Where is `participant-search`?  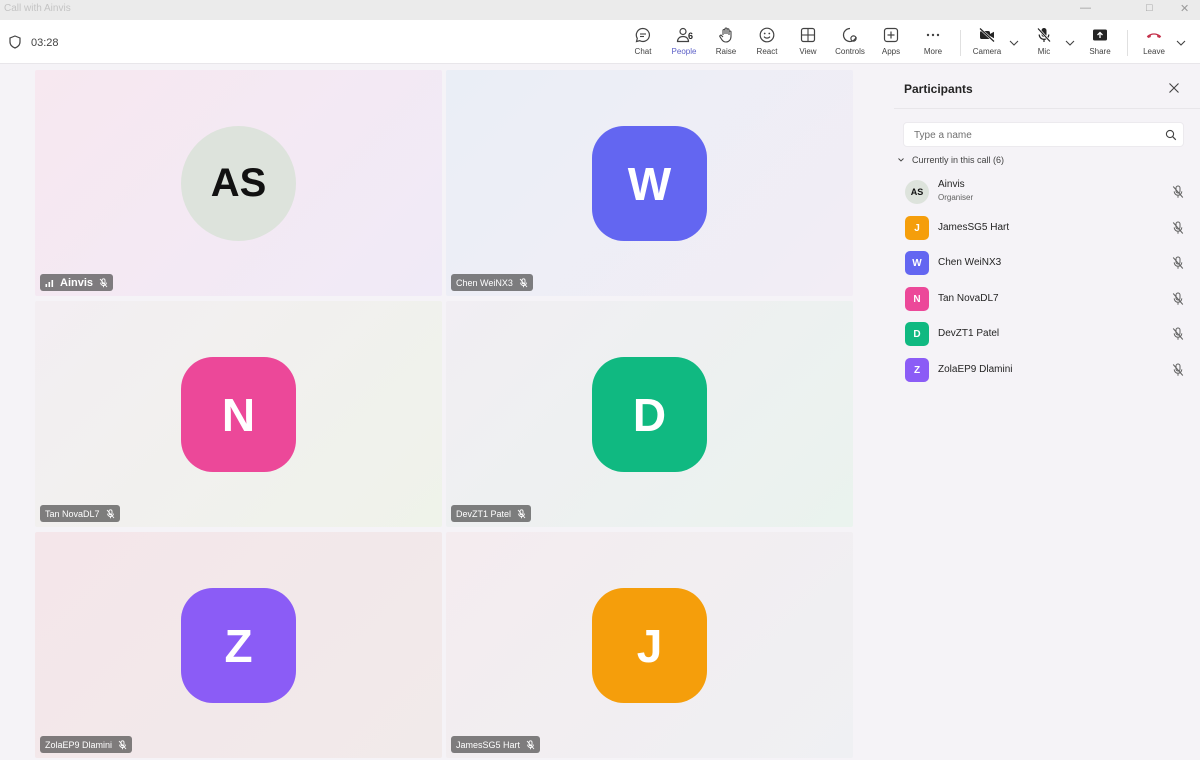 participant-search is located at coordinates (1043, 134).